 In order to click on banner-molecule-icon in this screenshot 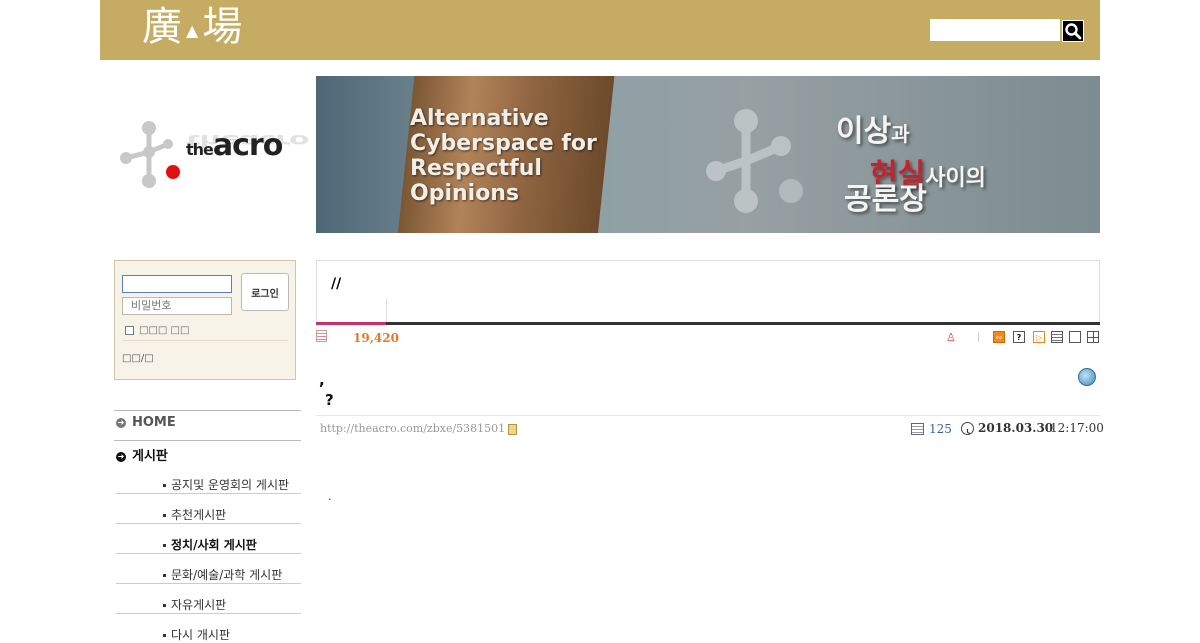, I will do `click(754, 161)`.